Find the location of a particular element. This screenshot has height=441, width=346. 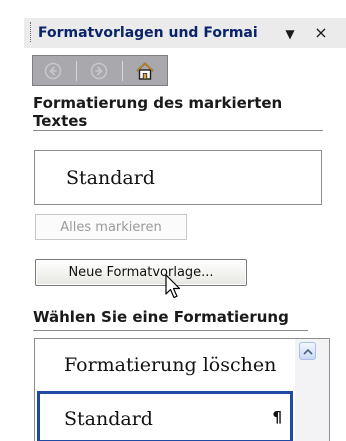

forward-button is located at coordinates (99, 70).